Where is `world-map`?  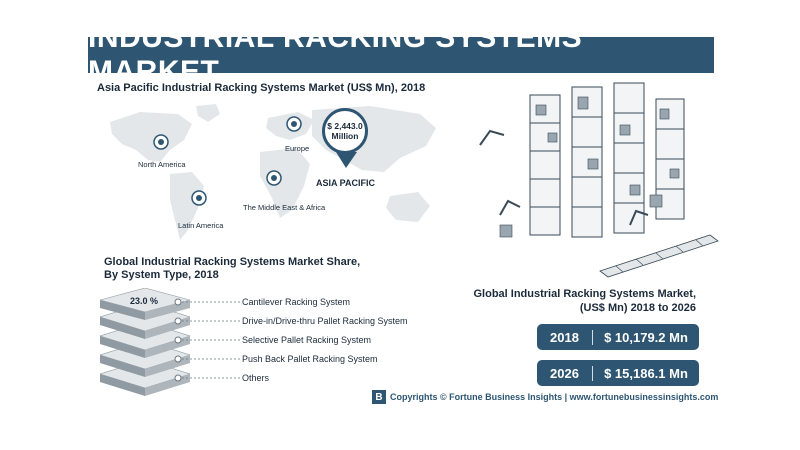 world-map is located at coordinates (273, 172).